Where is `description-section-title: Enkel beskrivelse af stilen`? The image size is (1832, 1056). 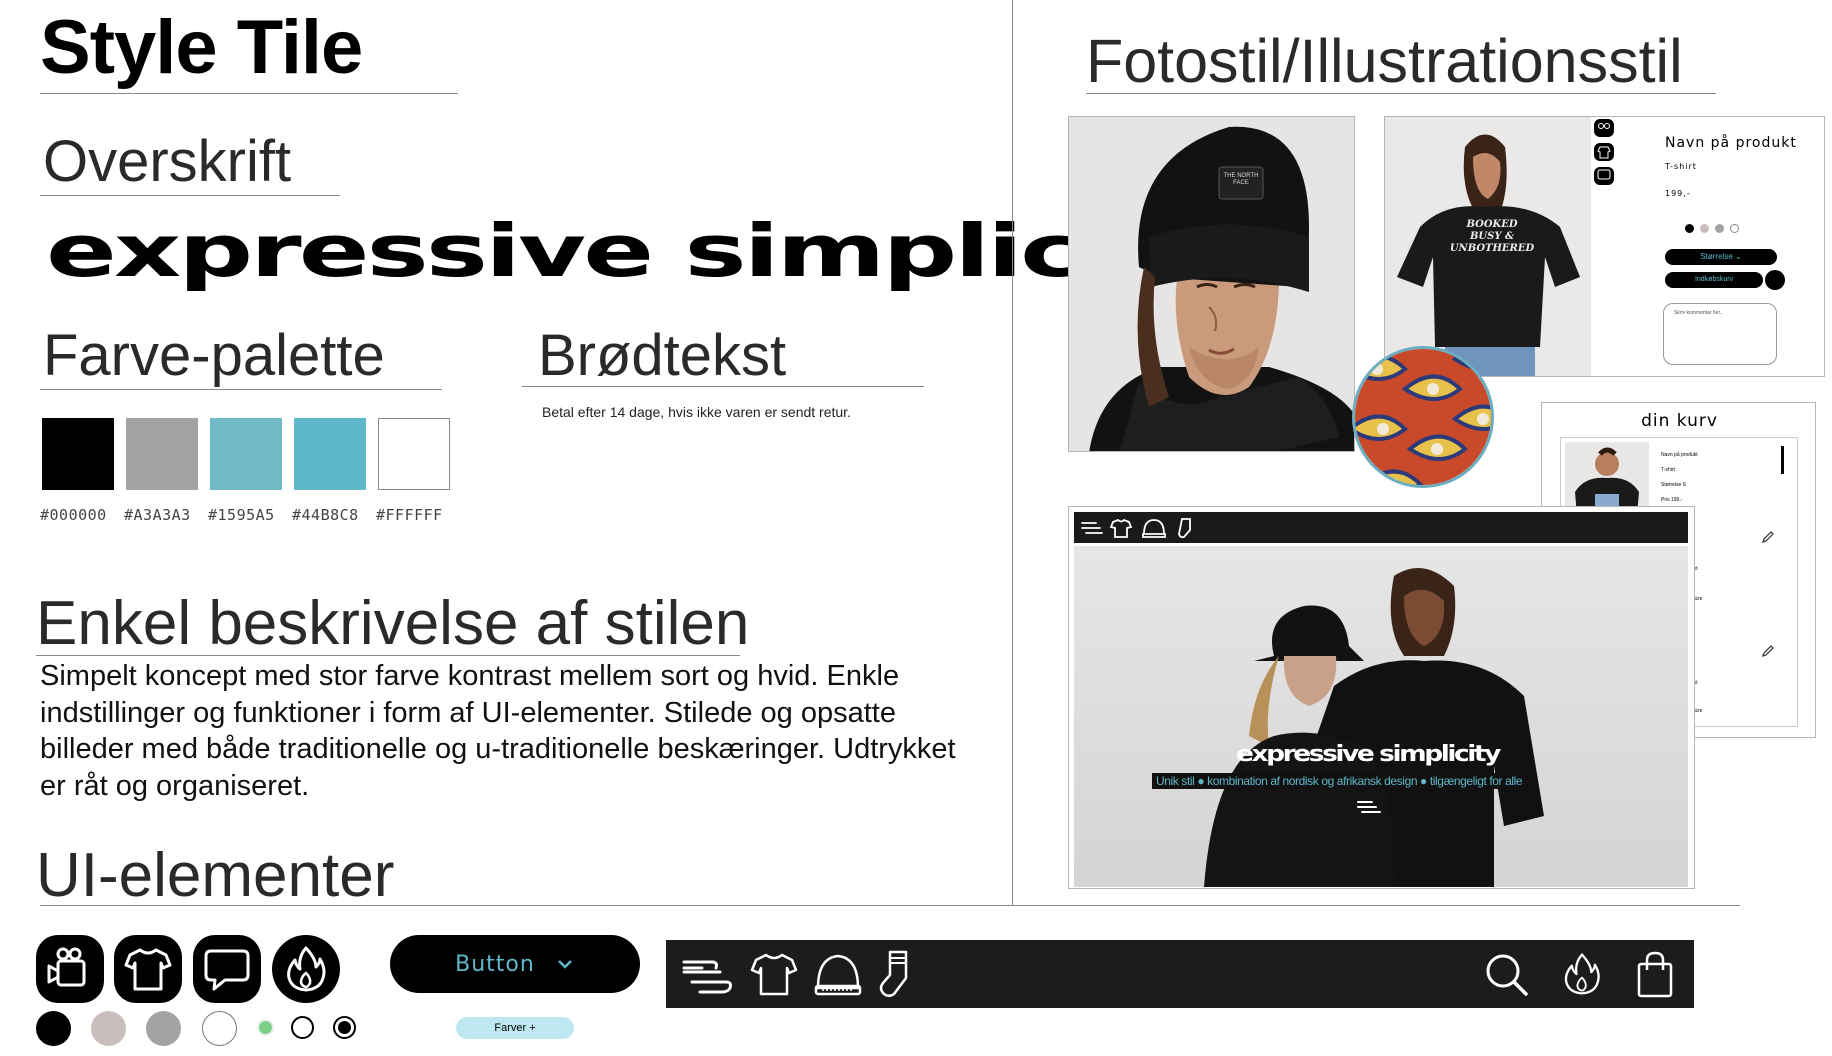
description-section-title: Enkel beskrivelse af stilen is located at coordinates (393, 623).